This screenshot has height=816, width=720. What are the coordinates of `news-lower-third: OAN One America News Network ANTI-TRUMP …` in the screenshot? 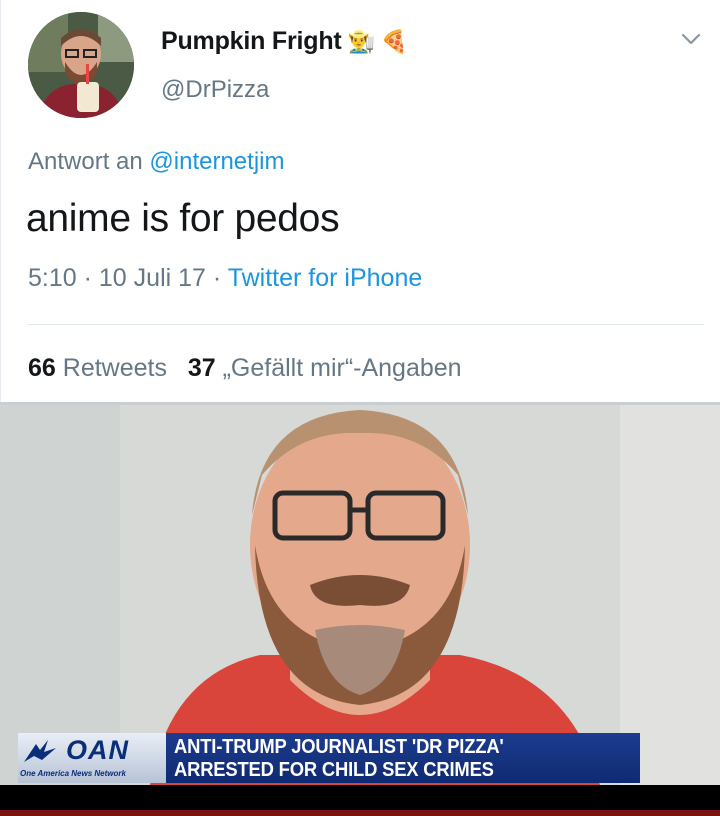 It's located at (329, 758).